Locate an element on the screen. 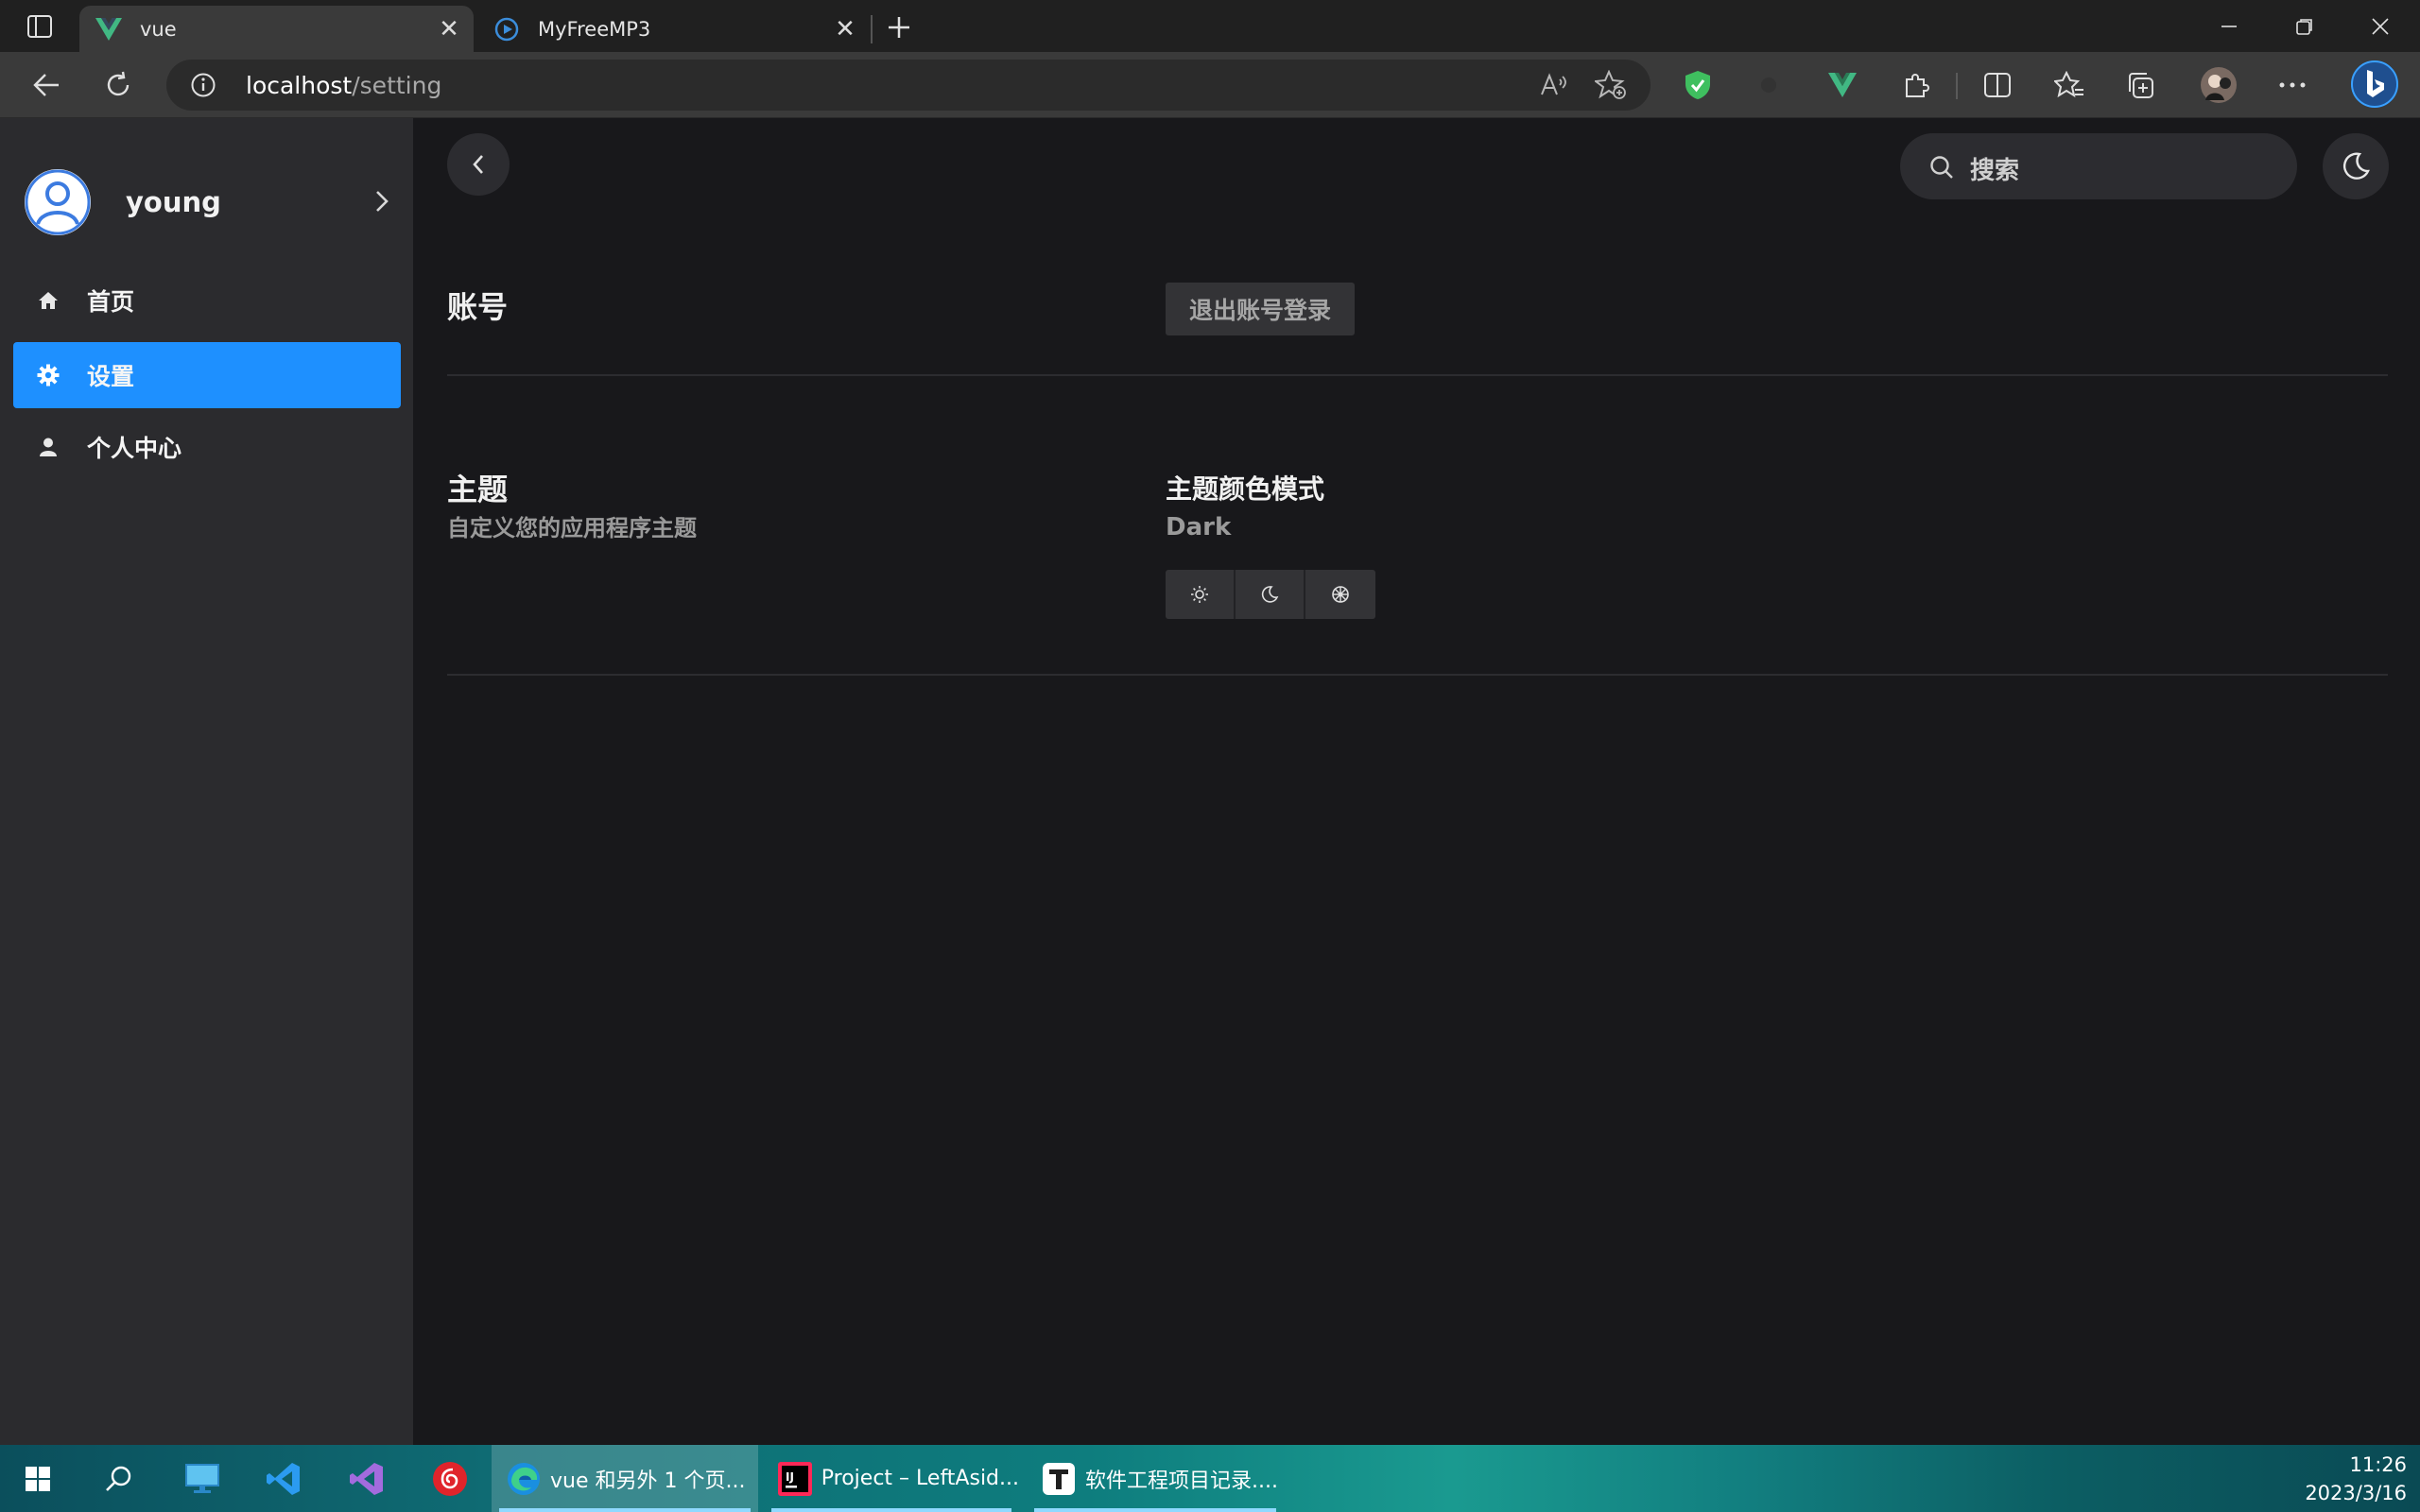 Image resolution: width=2420 pixels, height=1512 pixels. bing-chat-icon is located at coordinates (2374, 84).